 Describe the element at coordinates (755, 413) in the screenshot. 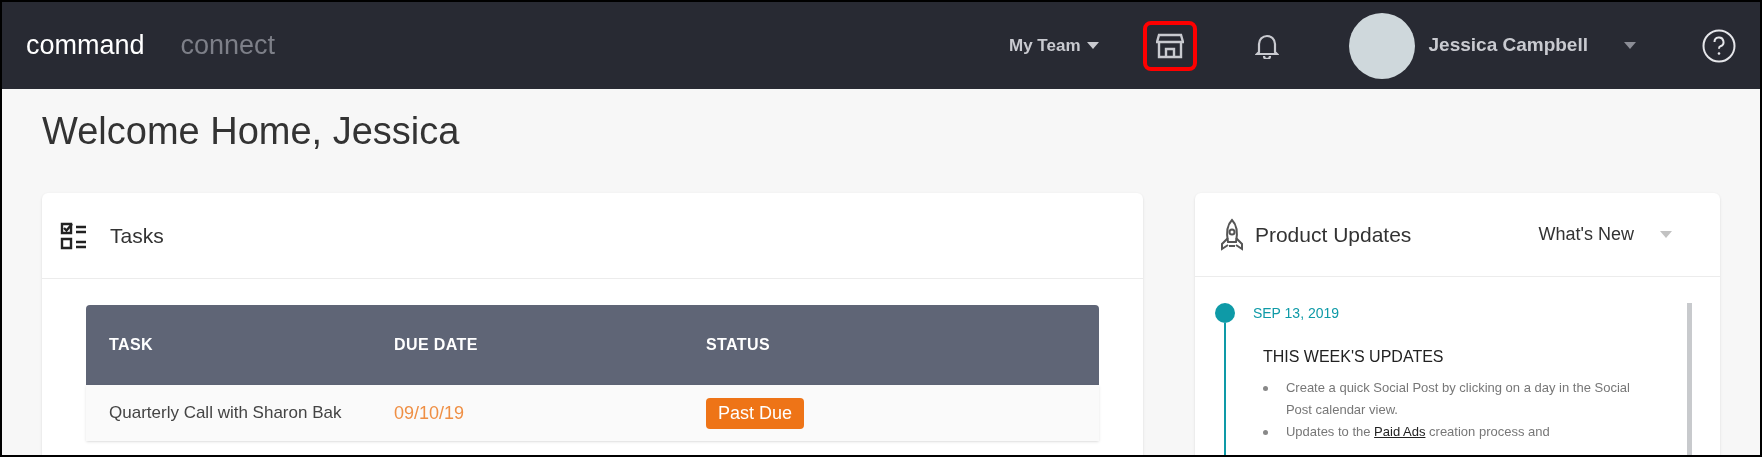

I see `status-badge: Past Due` at that location.